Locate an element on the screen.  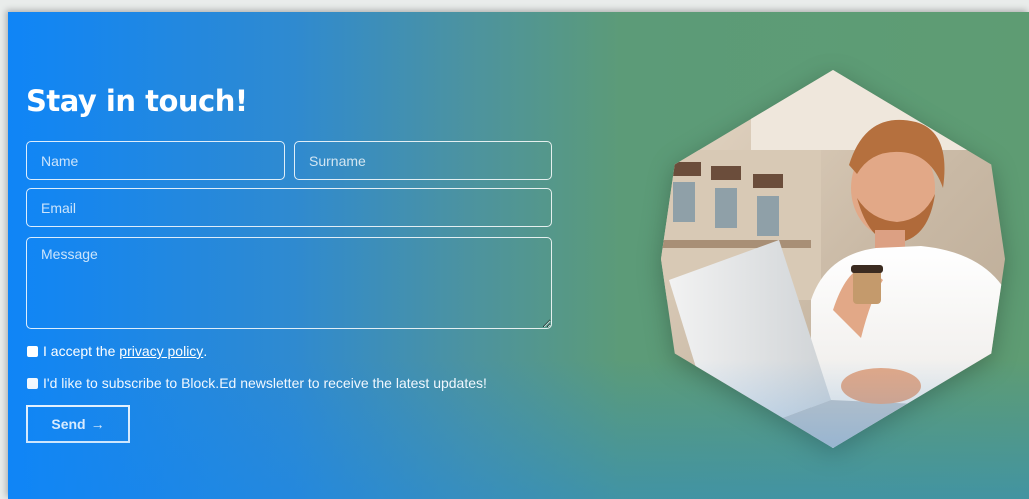
newsletter-checkbox is located at coordinates (32, 383).